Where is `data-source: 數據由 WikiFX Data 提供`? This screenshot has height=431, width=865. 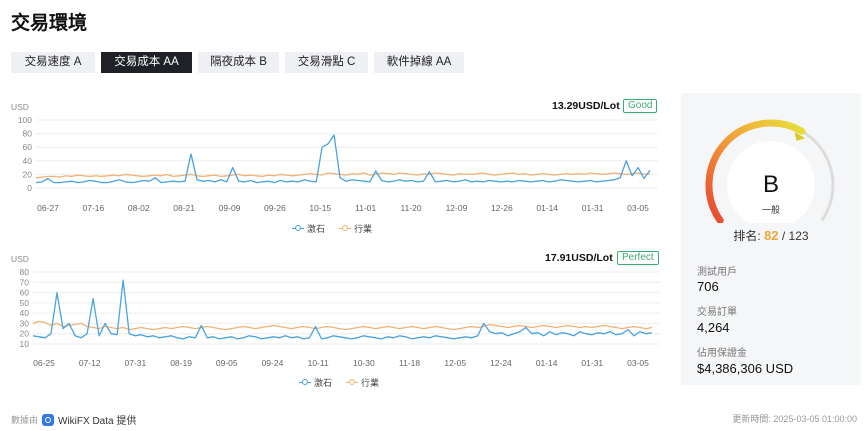
data-source: 數據由 WikiFX Data 提供 is located at coordinates (73, 419).